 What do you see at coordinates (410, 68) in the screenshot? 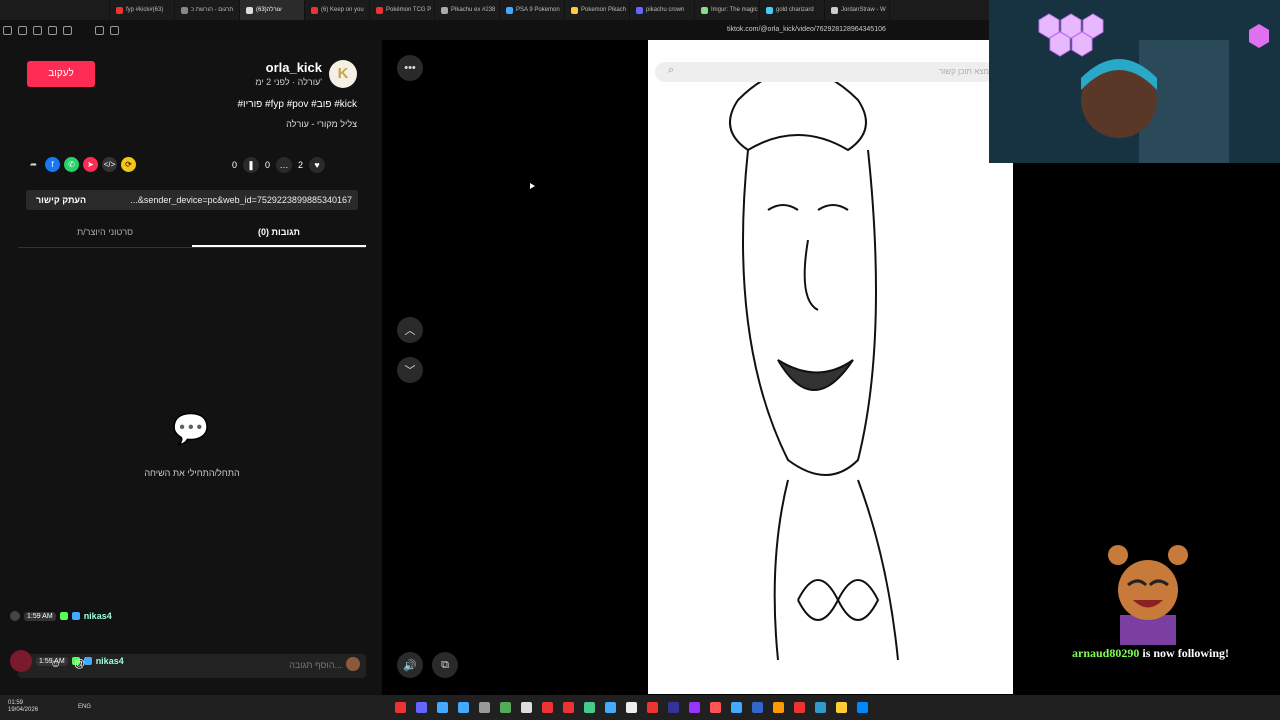
I see `more-options-icon: •••` at bounding box center [410, 68].